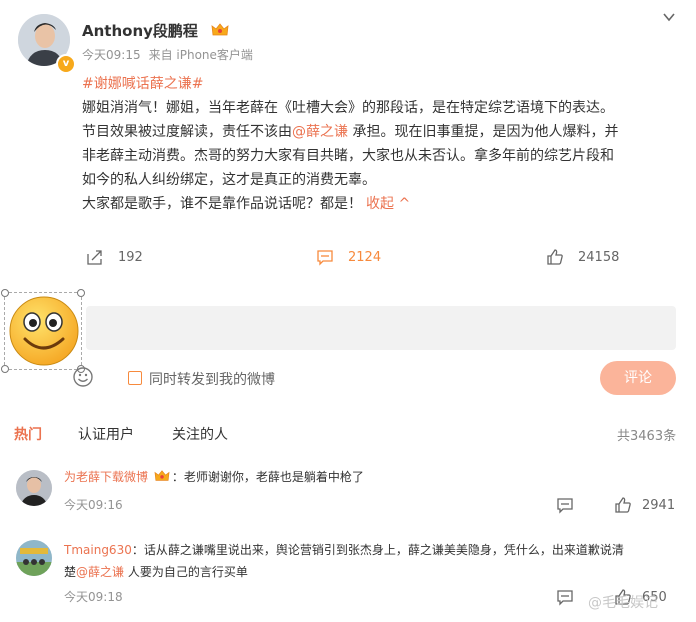  What do you see at coordinates (388, 204) in the screenshot?
I see `collapse-link: 收起 ^` at bounding box center [388, 204].